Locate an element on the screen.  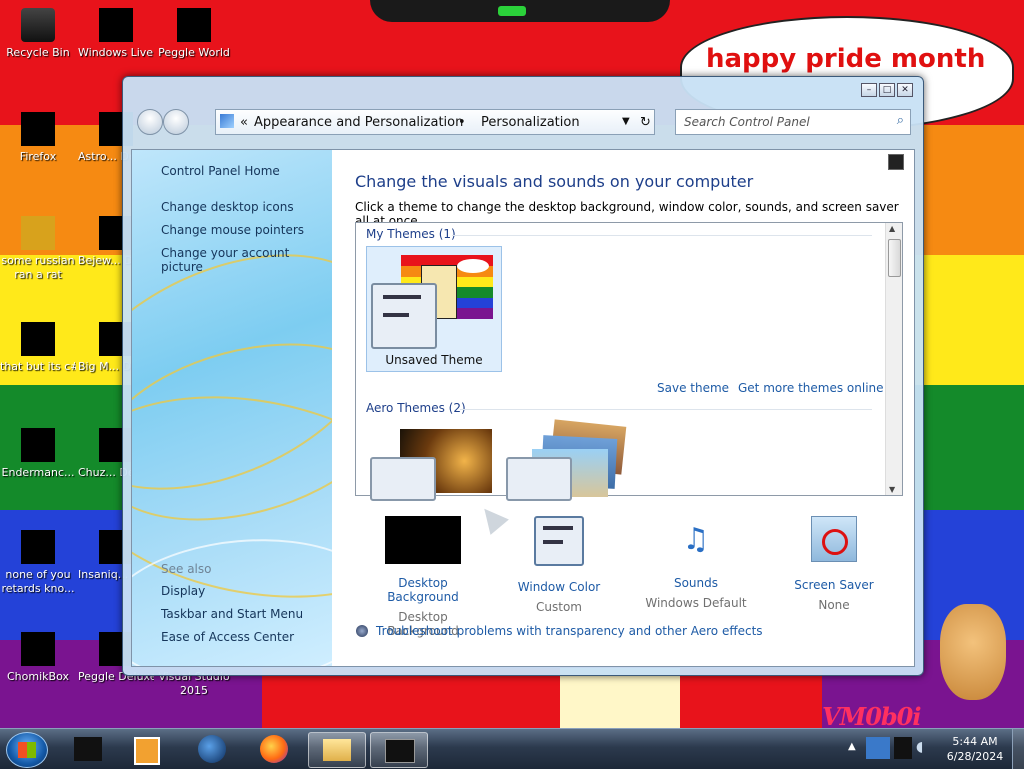
window-color-mini-icon is located at coordinates (404, 316).